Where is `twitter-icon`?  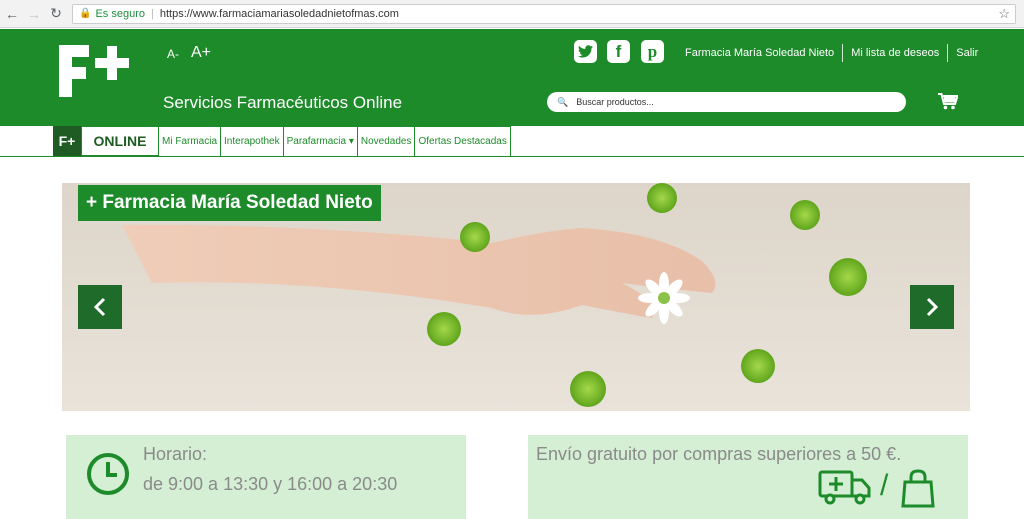
twitter-icon is located at coordinates (585, 51).